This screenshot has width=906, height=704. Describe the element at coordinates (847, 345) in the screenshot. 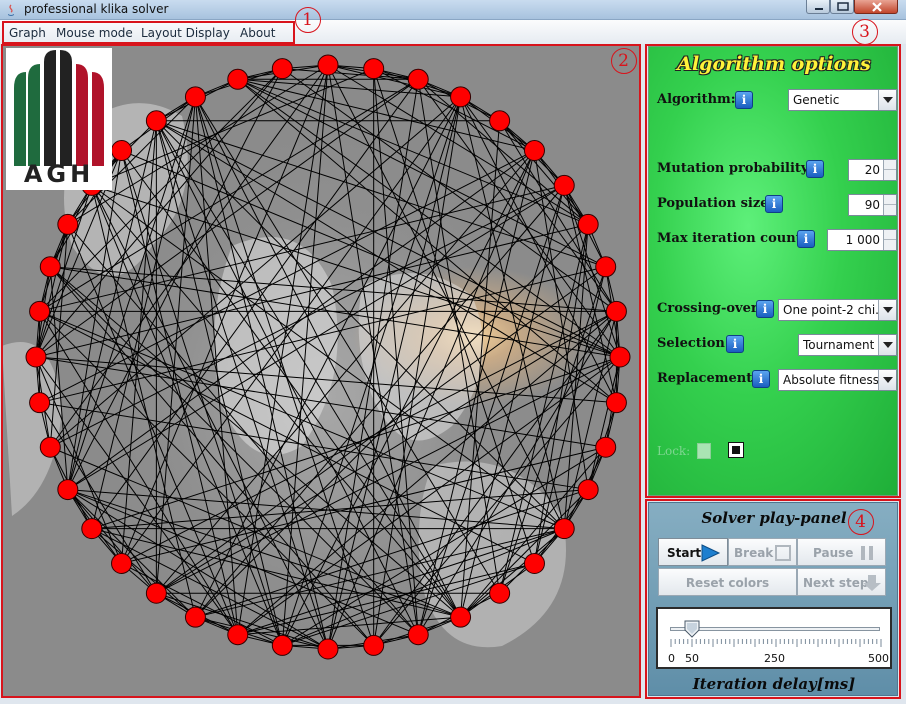

I see `selection-select: Tournament` at that location.